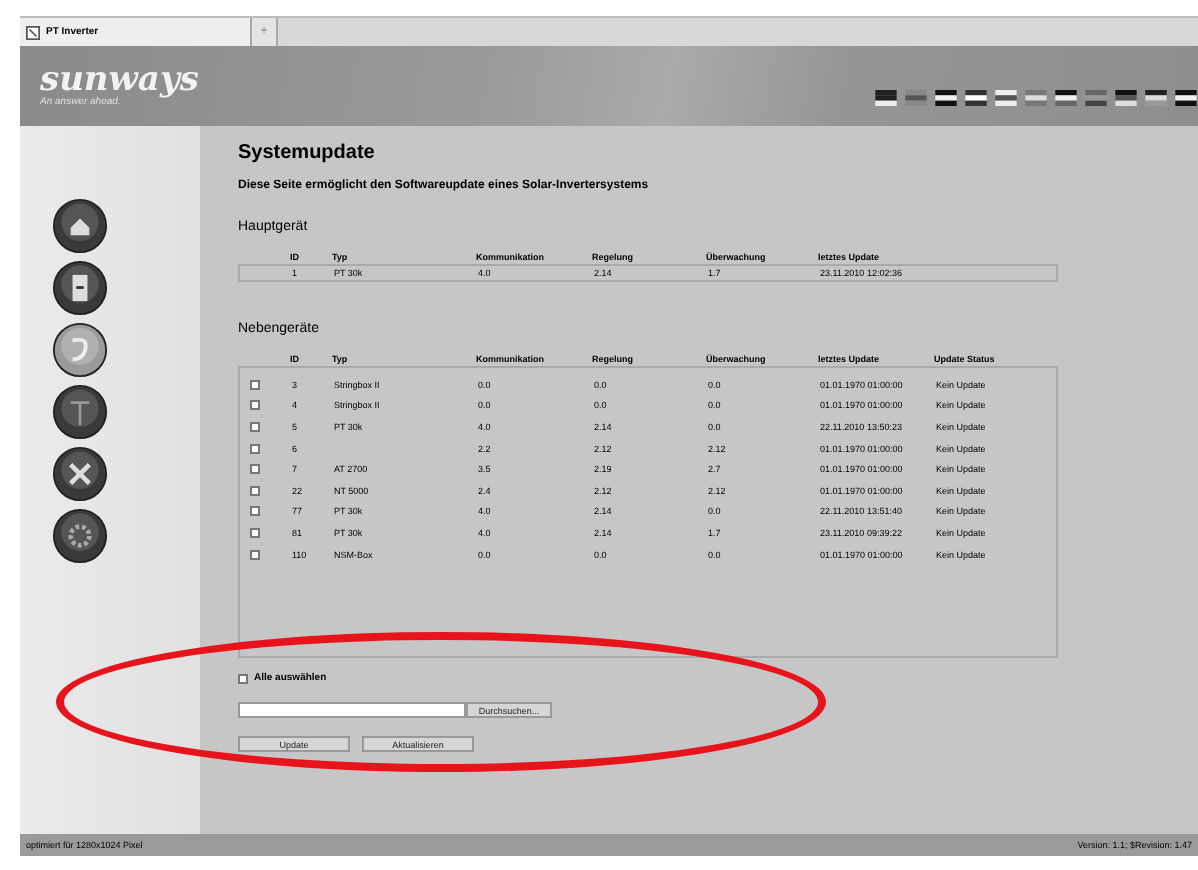 The height and width of the screenshot is (870, 1198). Describe the element at coordinates (80, 536) in the screenshot. I see `nav-gear-icon` at that location.